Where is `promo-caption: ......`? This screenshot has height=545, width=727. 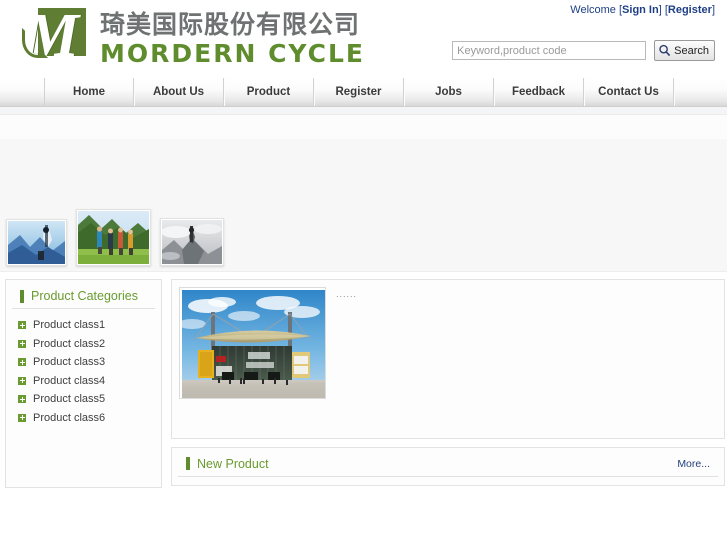 promo-caption: ...... is located at coordinates (347, 294).